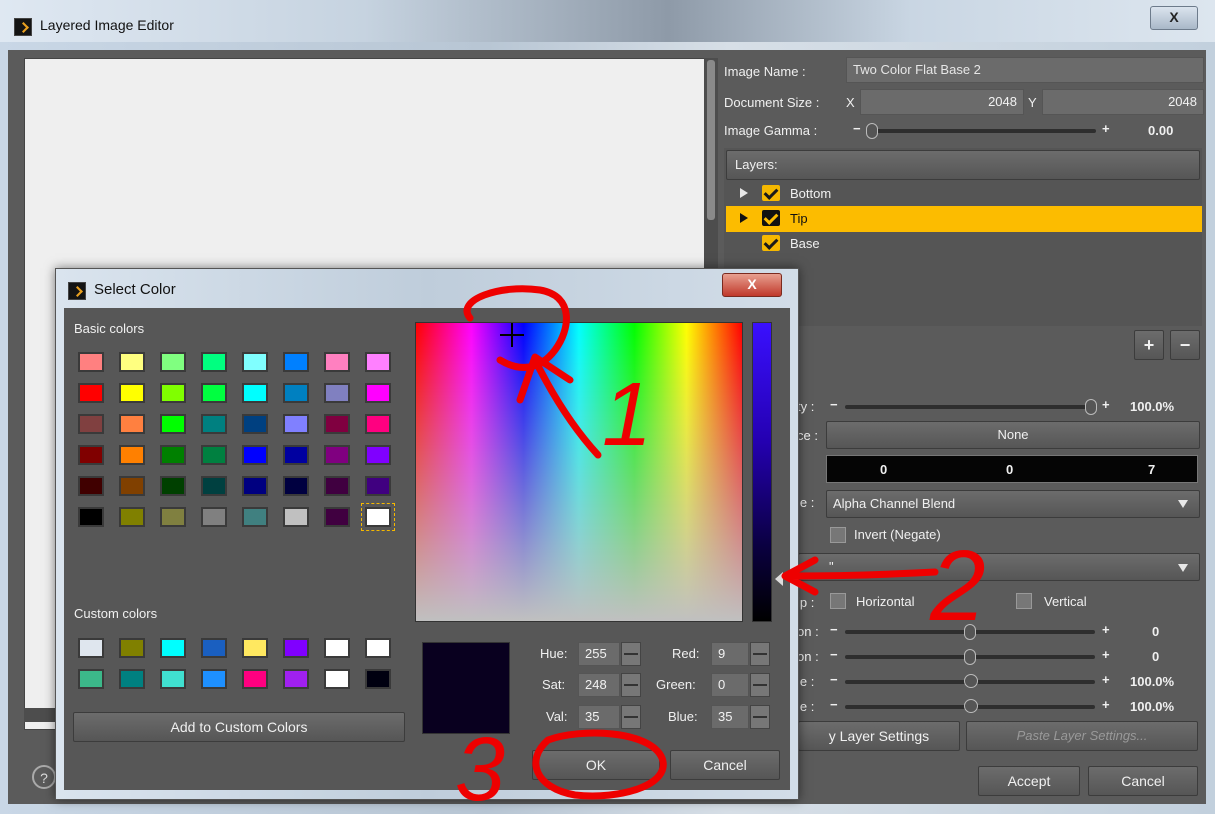  What do you see at coordinates (480, 767) in the screenshot?
I see `annotation-number-3: 3` at bounding box center [480, 767].